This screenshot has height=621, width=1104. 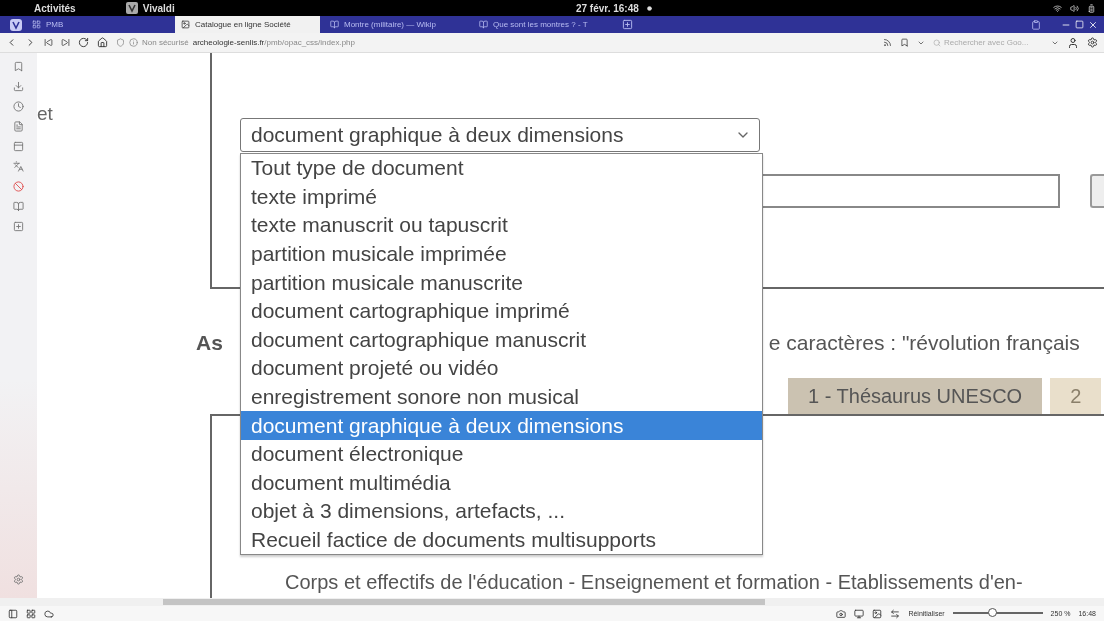 I want to click on home-icon, so click(x=102, y=42).